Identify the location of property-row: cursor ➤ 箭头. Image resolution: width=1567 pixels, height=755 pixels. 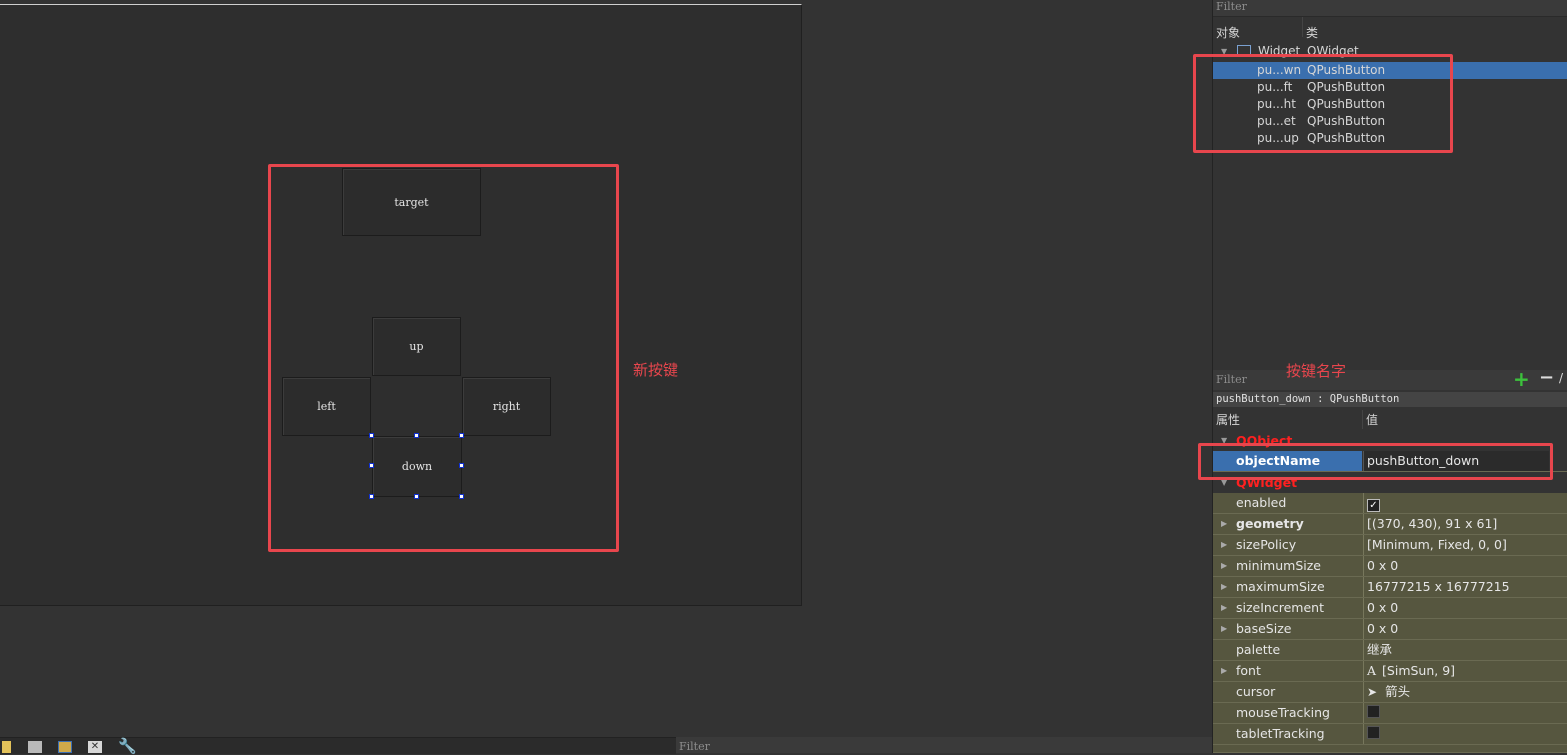
(1390, 692).